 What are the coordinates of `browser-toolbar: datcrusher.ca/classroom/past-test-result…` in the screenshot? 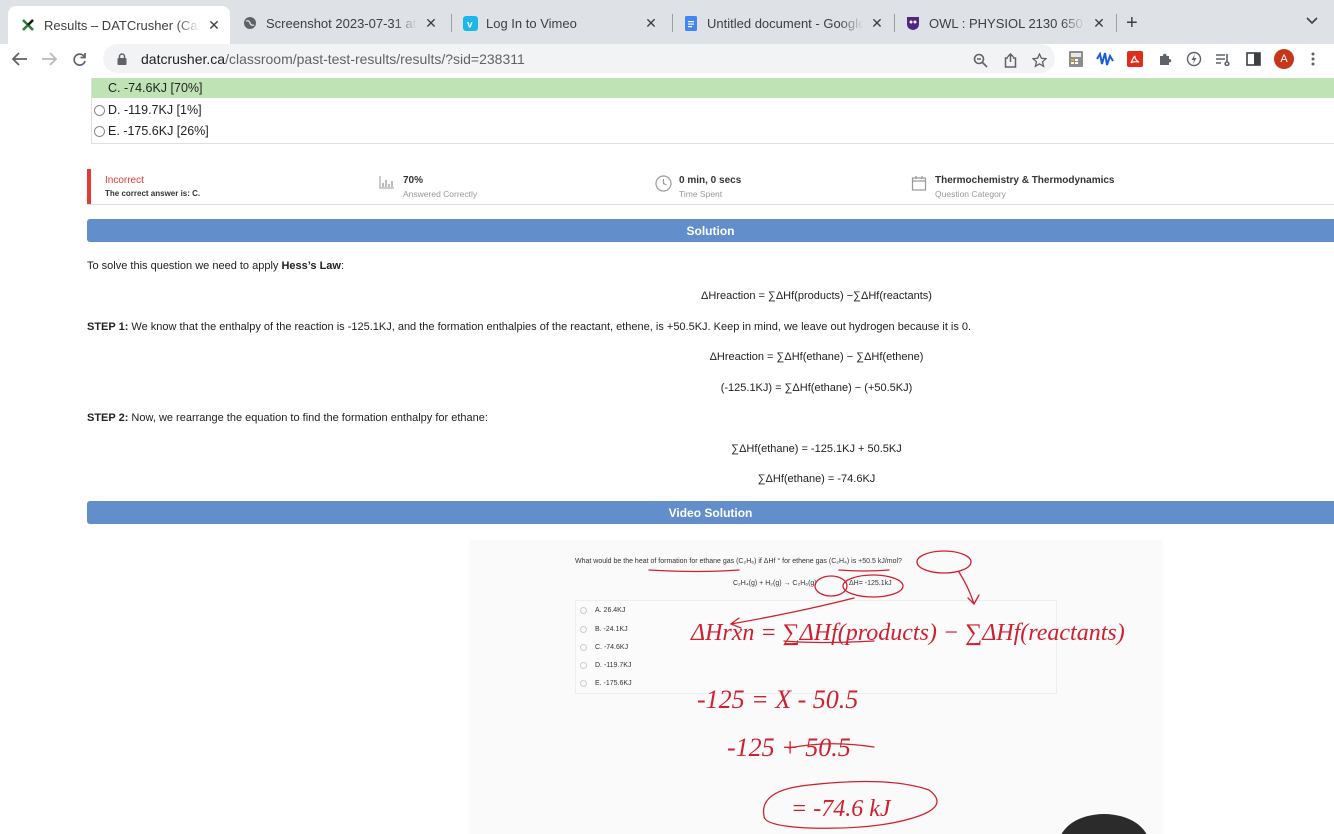 It's located at (667, 59).